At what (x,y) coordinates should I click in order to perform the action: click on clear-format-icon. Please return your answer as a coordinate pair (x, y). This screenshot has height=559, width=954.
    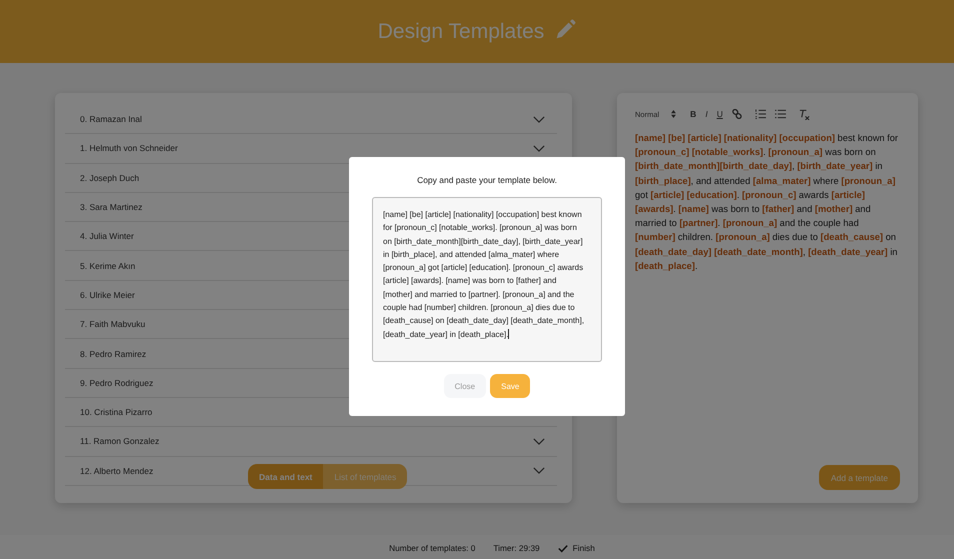
    Looking at the image, I should click on (804, 114).